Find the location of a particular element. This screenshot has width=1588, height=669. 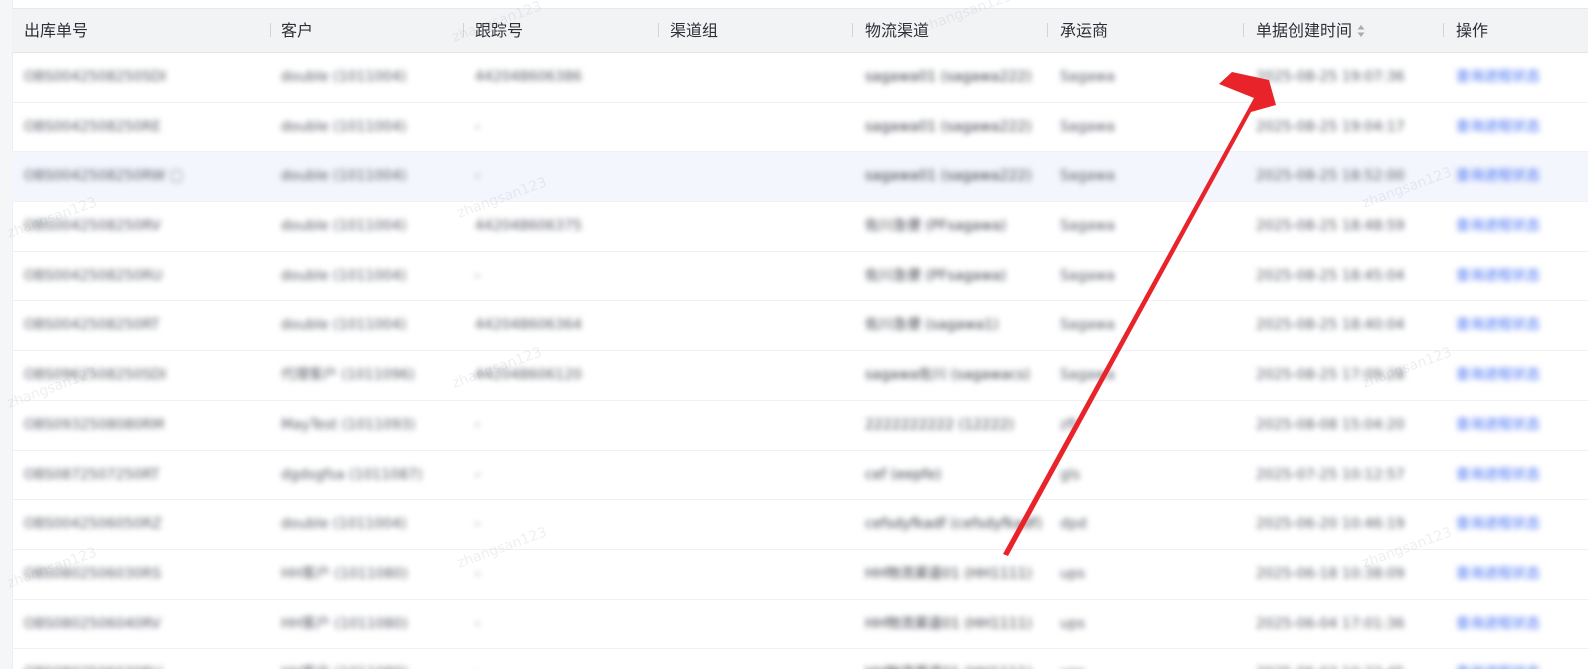

cell-text: 2025-08-25 17:09:28 is located at coordinates (1330, 375).